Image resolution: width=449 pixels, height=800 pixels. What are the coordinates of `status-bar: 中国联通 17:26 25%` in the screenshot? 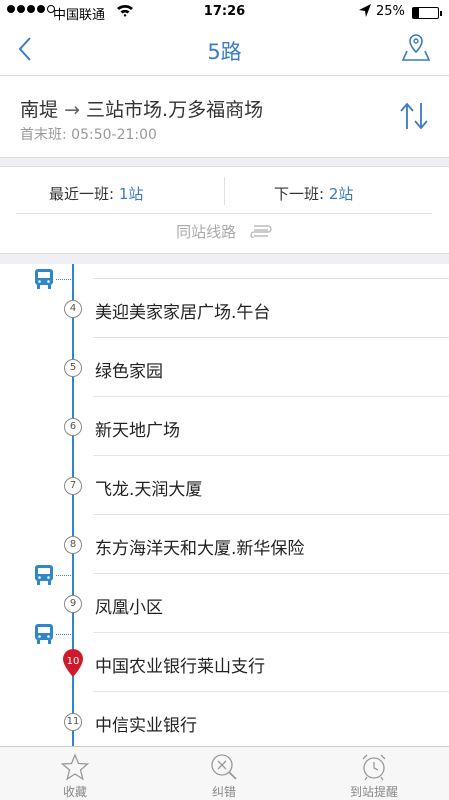 It's located at (224, 12).